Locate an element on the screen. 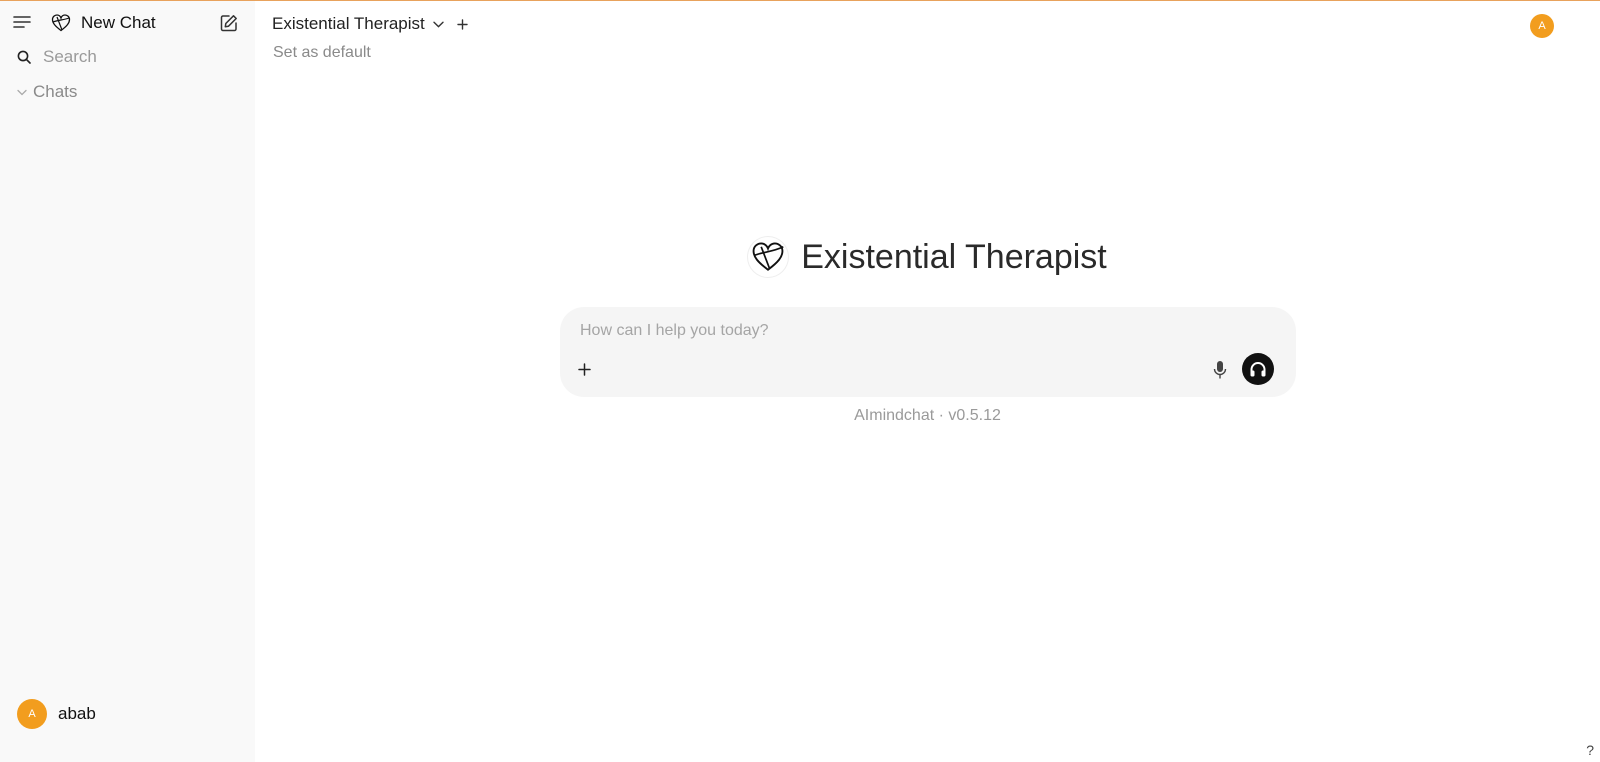  hero-title: Existential Therapist is located at coordinates (954, 256).